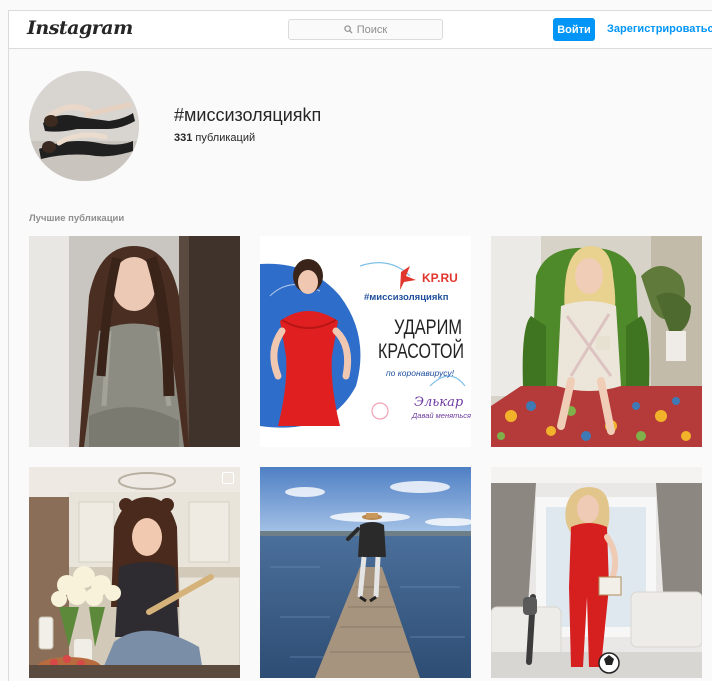 The width and height of the screenshot is (712, 681). What do you see at coordinates (420, 373) in the screenshot?
I see `promo-subline: по коронавирусу!` at bounding box center [420, 373].